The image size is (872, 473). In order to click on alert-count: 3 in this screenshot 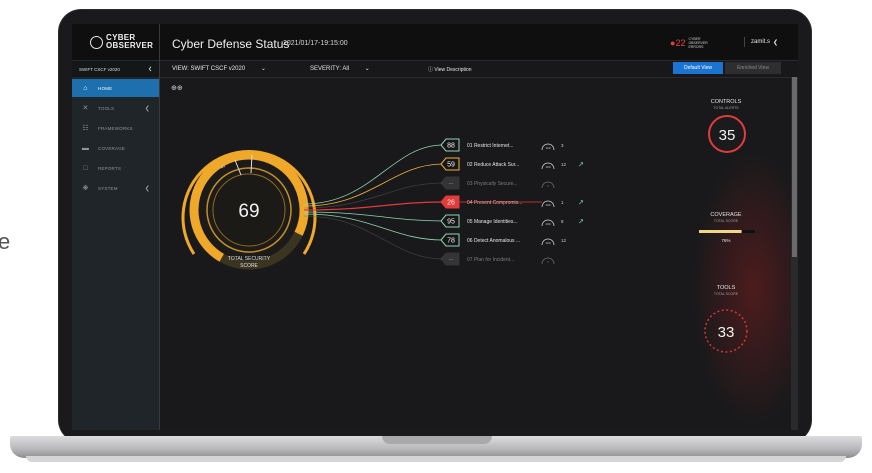, I will do `click(562, 145)`.